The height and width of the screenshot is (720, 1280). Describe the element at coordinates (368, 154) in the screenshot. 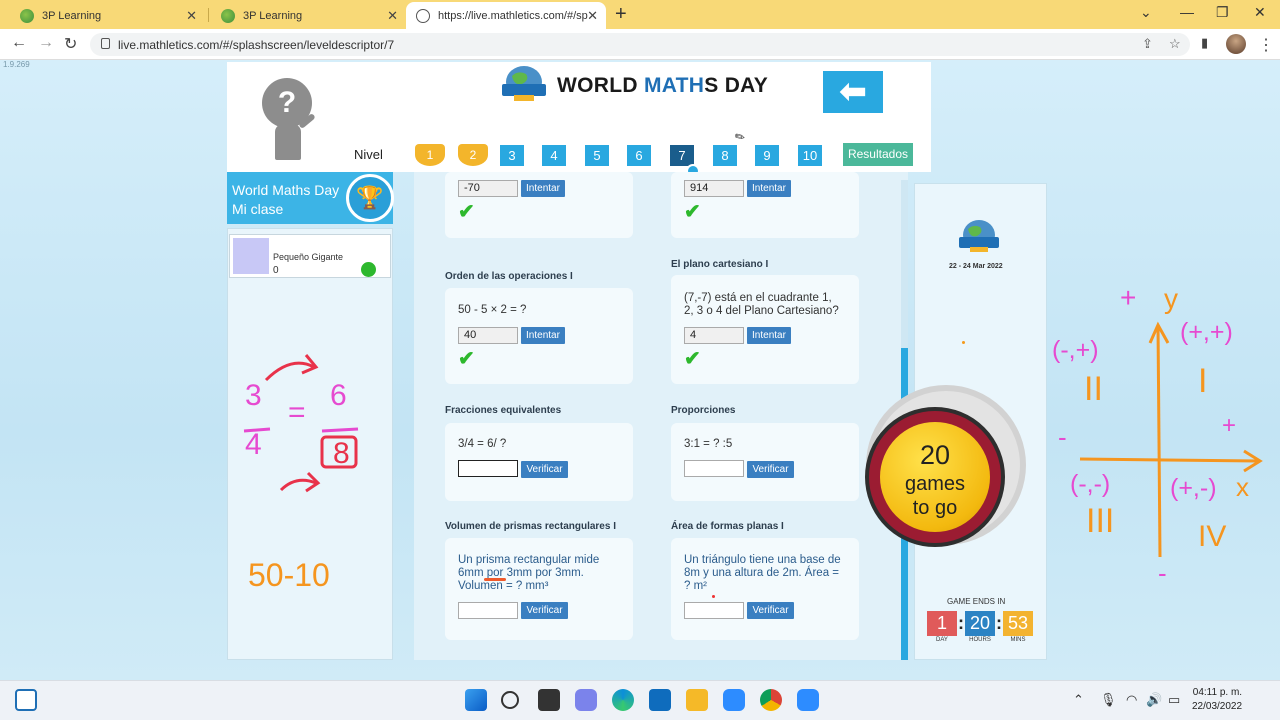

I see `nivel-label: Nivel` at that location.